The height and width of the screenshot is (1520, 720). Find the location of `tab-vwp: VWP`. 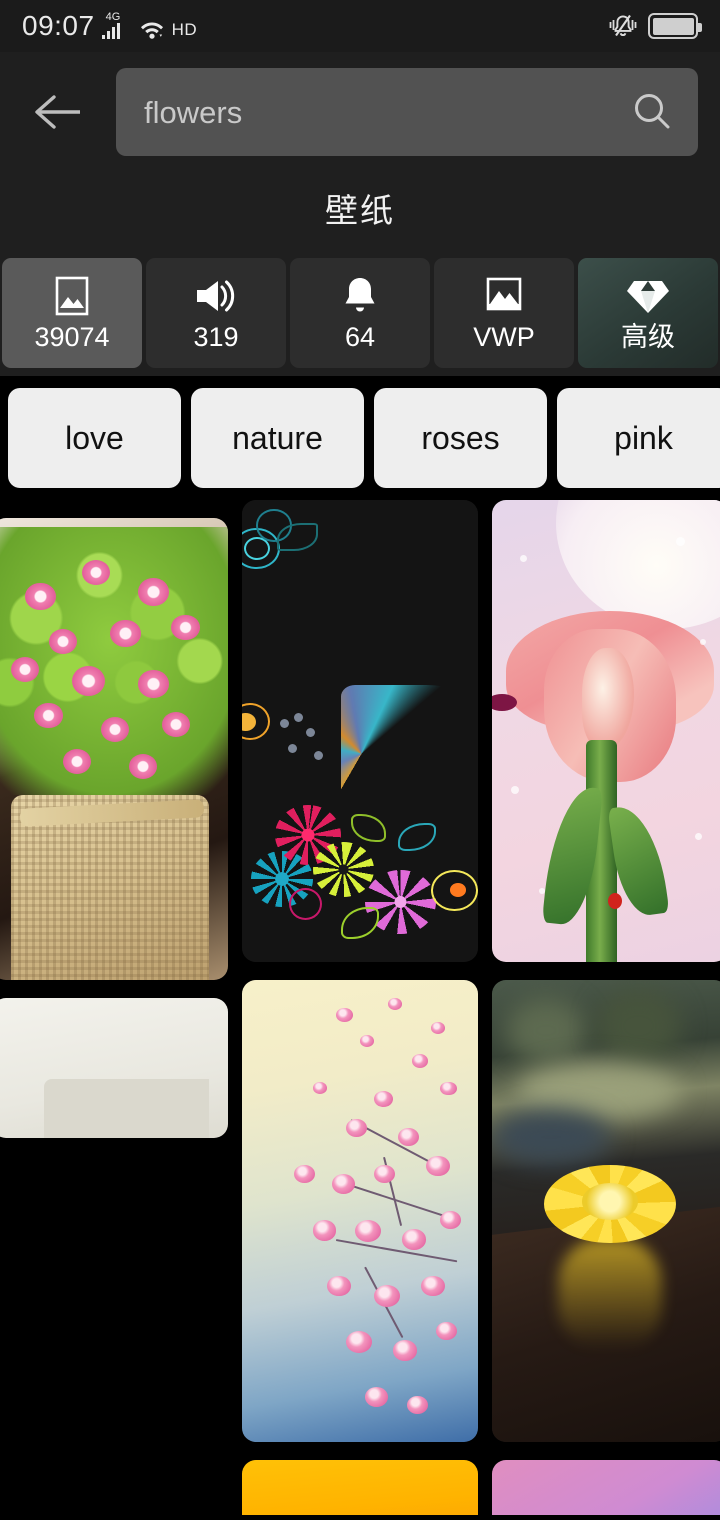

tab-vwp: VWP is located at coordinates (504, 313).